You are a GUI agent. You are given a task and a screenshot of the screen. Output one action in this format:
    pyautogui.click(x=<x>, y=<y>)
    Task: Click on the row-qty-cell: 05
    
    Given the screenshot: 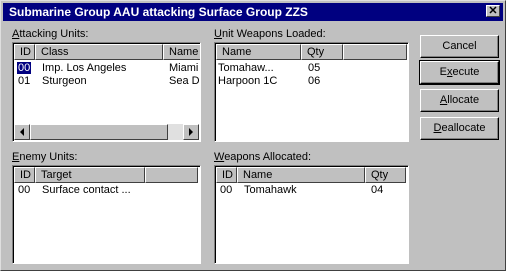 What is the action you would take?
    pyautogui.click(x=314, y=68)
    